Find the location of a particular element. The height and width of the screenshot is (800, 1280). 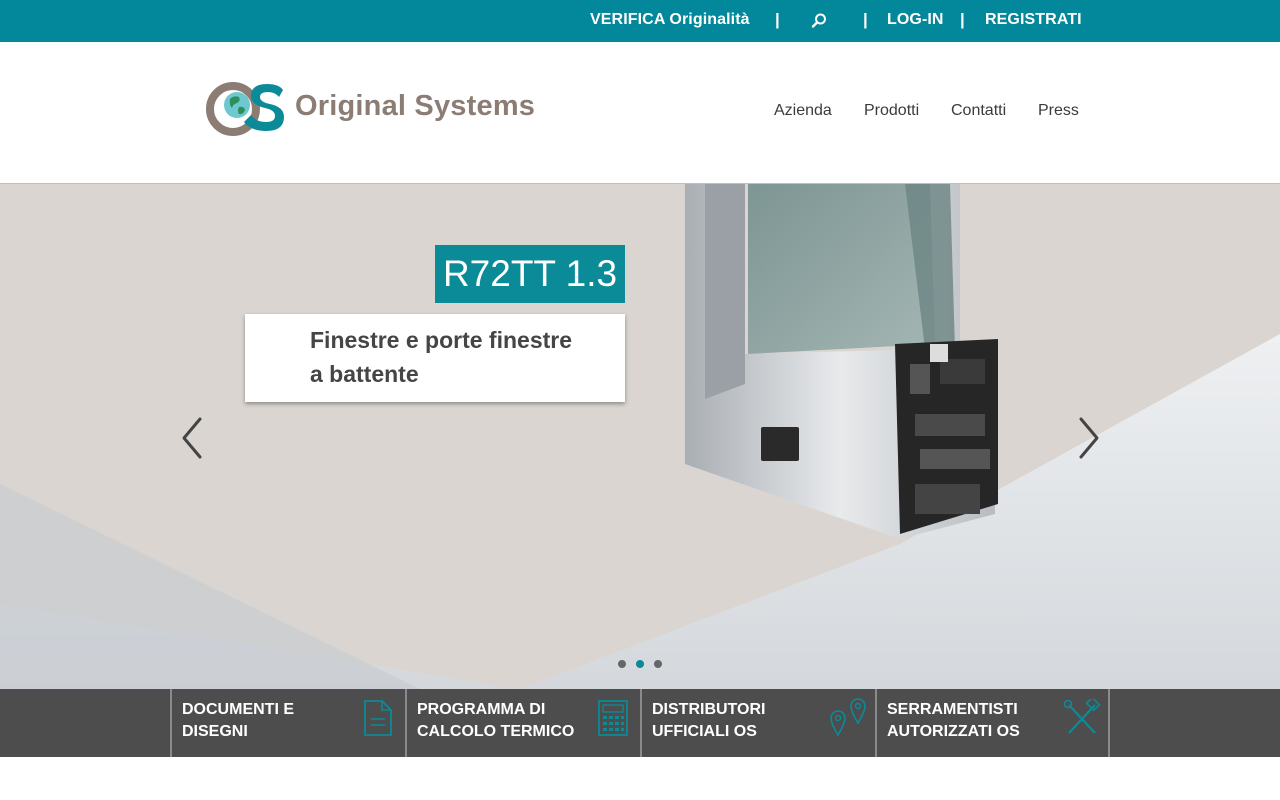

chevron-right-icon is located at coordinates (1088, 438).